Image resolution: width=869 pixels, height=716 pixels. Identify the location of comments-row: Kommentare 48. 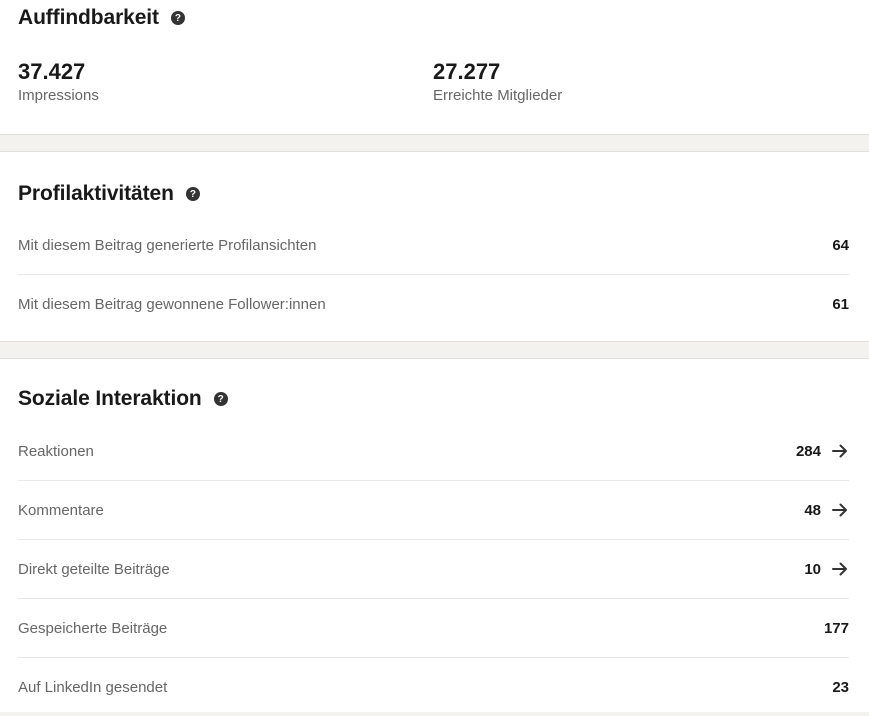
(433, 510).